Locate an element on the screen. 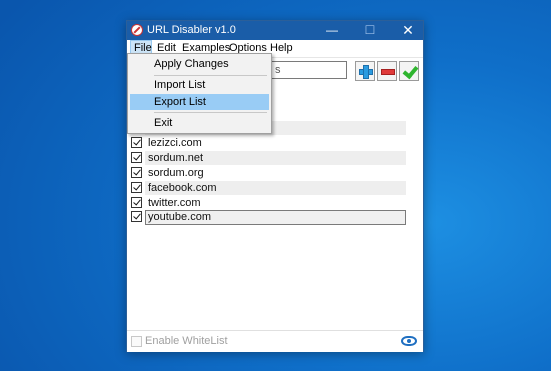 This screenshot has height=371, width=551. list-item: facebook.com is located at coordinates (268, 188).